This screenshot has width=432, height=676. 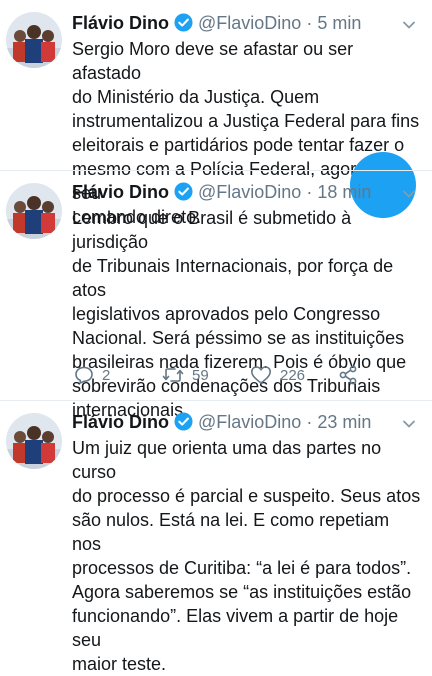 I want to click on tweet-text-line: legislativos aprovados pelo Congresso, so click(x=226, y=314).